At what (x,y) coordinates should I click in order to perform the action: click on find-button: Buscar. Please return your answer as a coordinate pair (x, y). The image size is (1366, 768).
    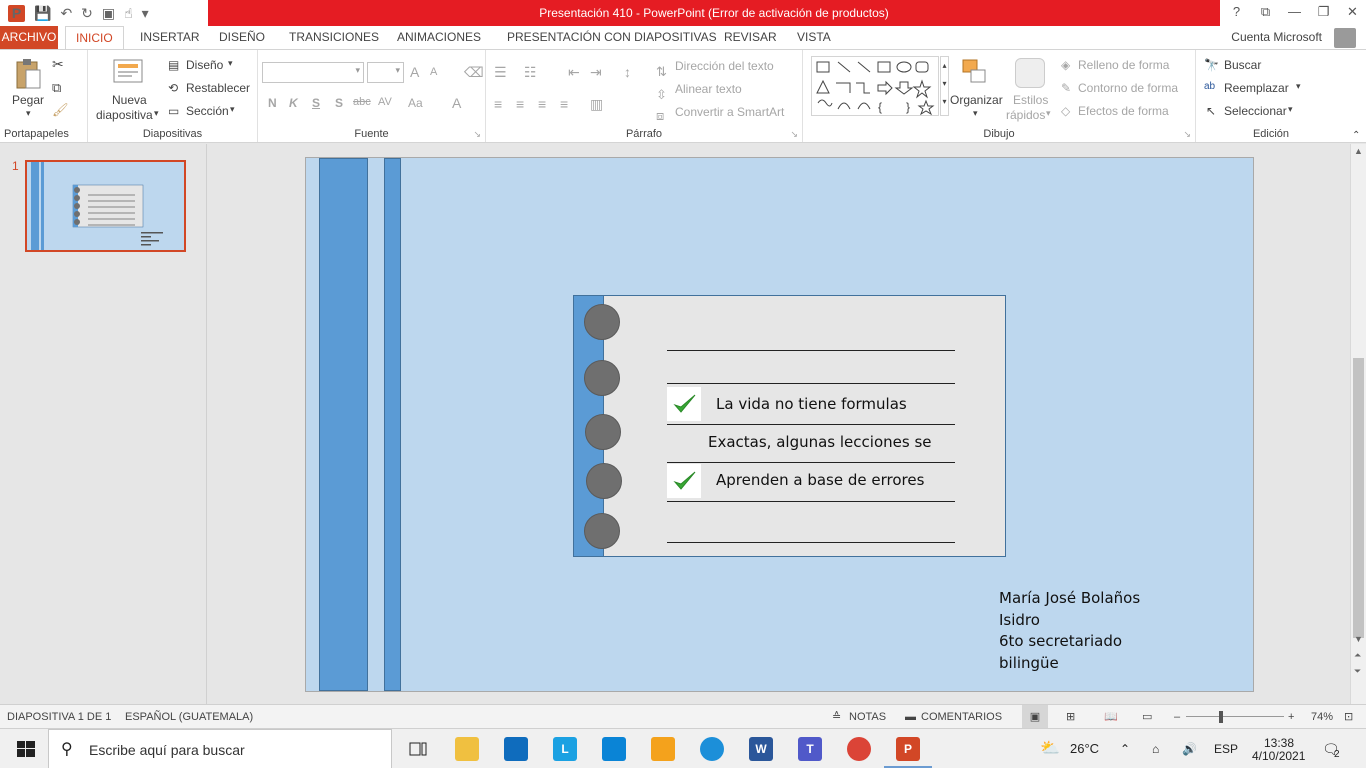
    Looking at the image, I should click on (1242, 65).